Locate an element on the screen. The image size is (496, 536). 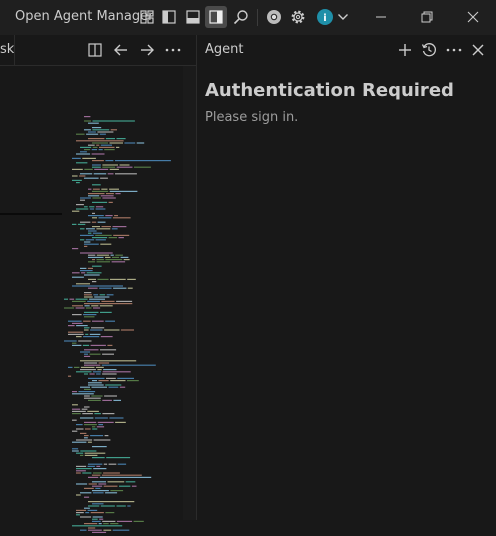
go-back-icon is located at coordinates (121, 50).